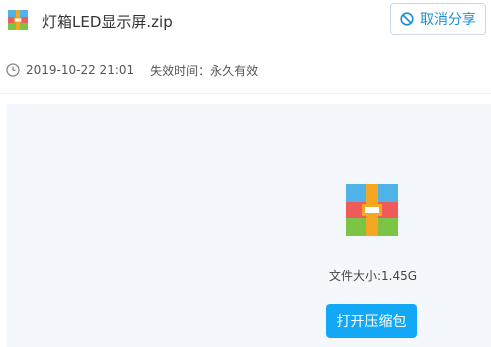  Describe the element at coordinates (245, 93) in the screenshot. I see `divider` at that location.